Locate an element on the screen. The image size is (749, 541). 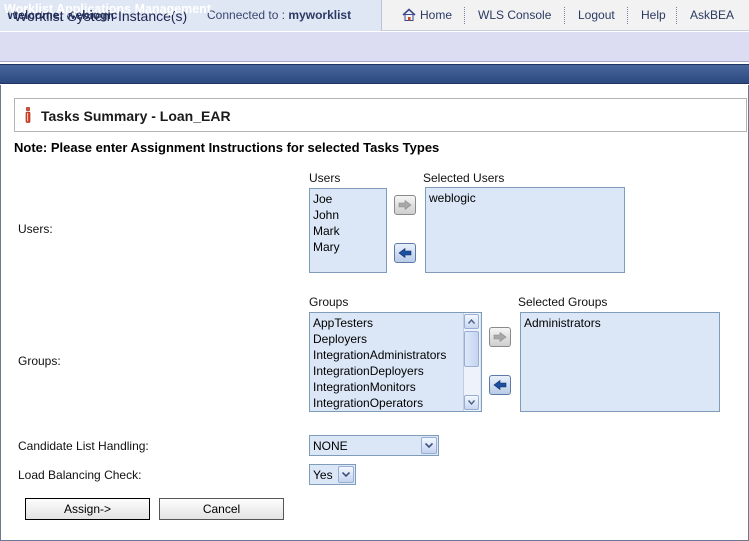
candidate-list-label: Candidate List Handling: is located at coordinates (83, 446).